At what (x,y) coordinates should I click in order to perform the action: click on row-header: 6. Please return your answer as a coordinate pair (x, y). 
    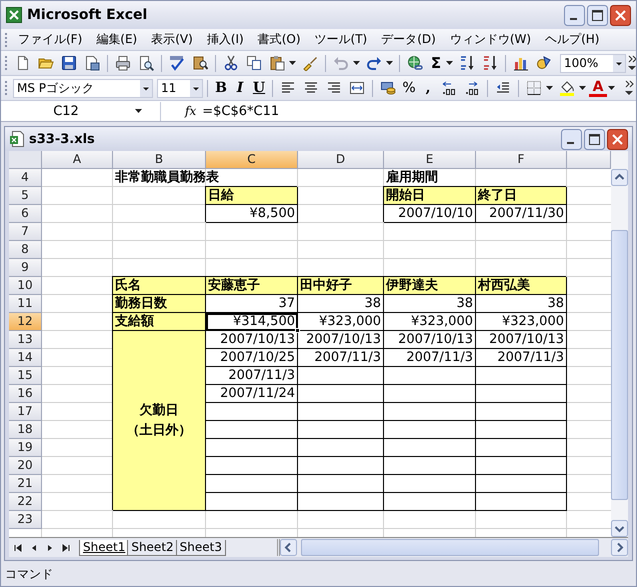
    Looking at the image, I should click on (25, 214).